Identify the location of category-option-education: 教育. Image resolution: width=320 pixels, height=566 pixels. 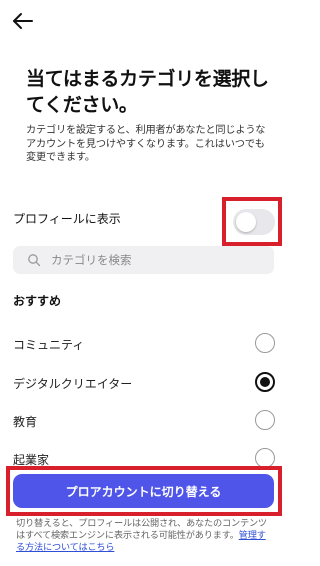
(144, 421).